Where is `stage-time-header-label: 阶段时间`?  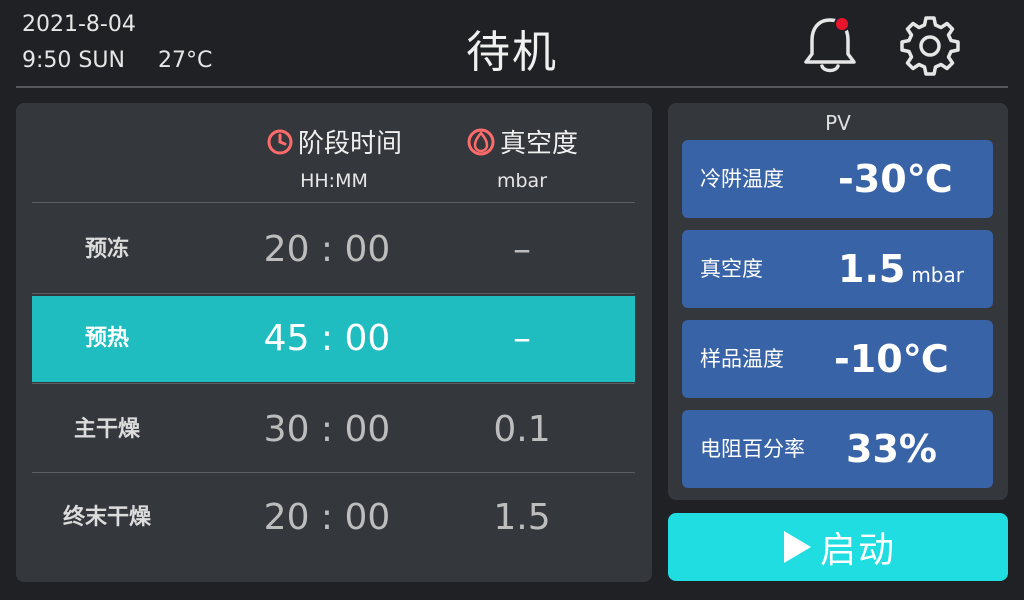
stage-time-header-label: 阶段时间 is located at coordinates (349, 144).